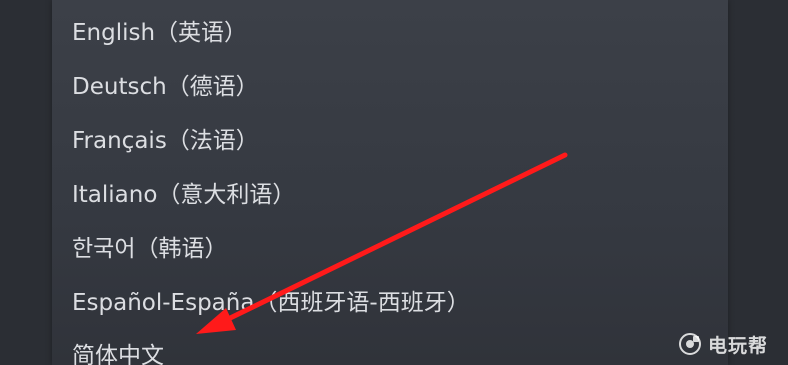 The width and height of the screenshot is (788, 365). Describe the element at coordinates (149, 249) in the screenshot. I see `language-option-korean: 한국어（韩语）` at that location.